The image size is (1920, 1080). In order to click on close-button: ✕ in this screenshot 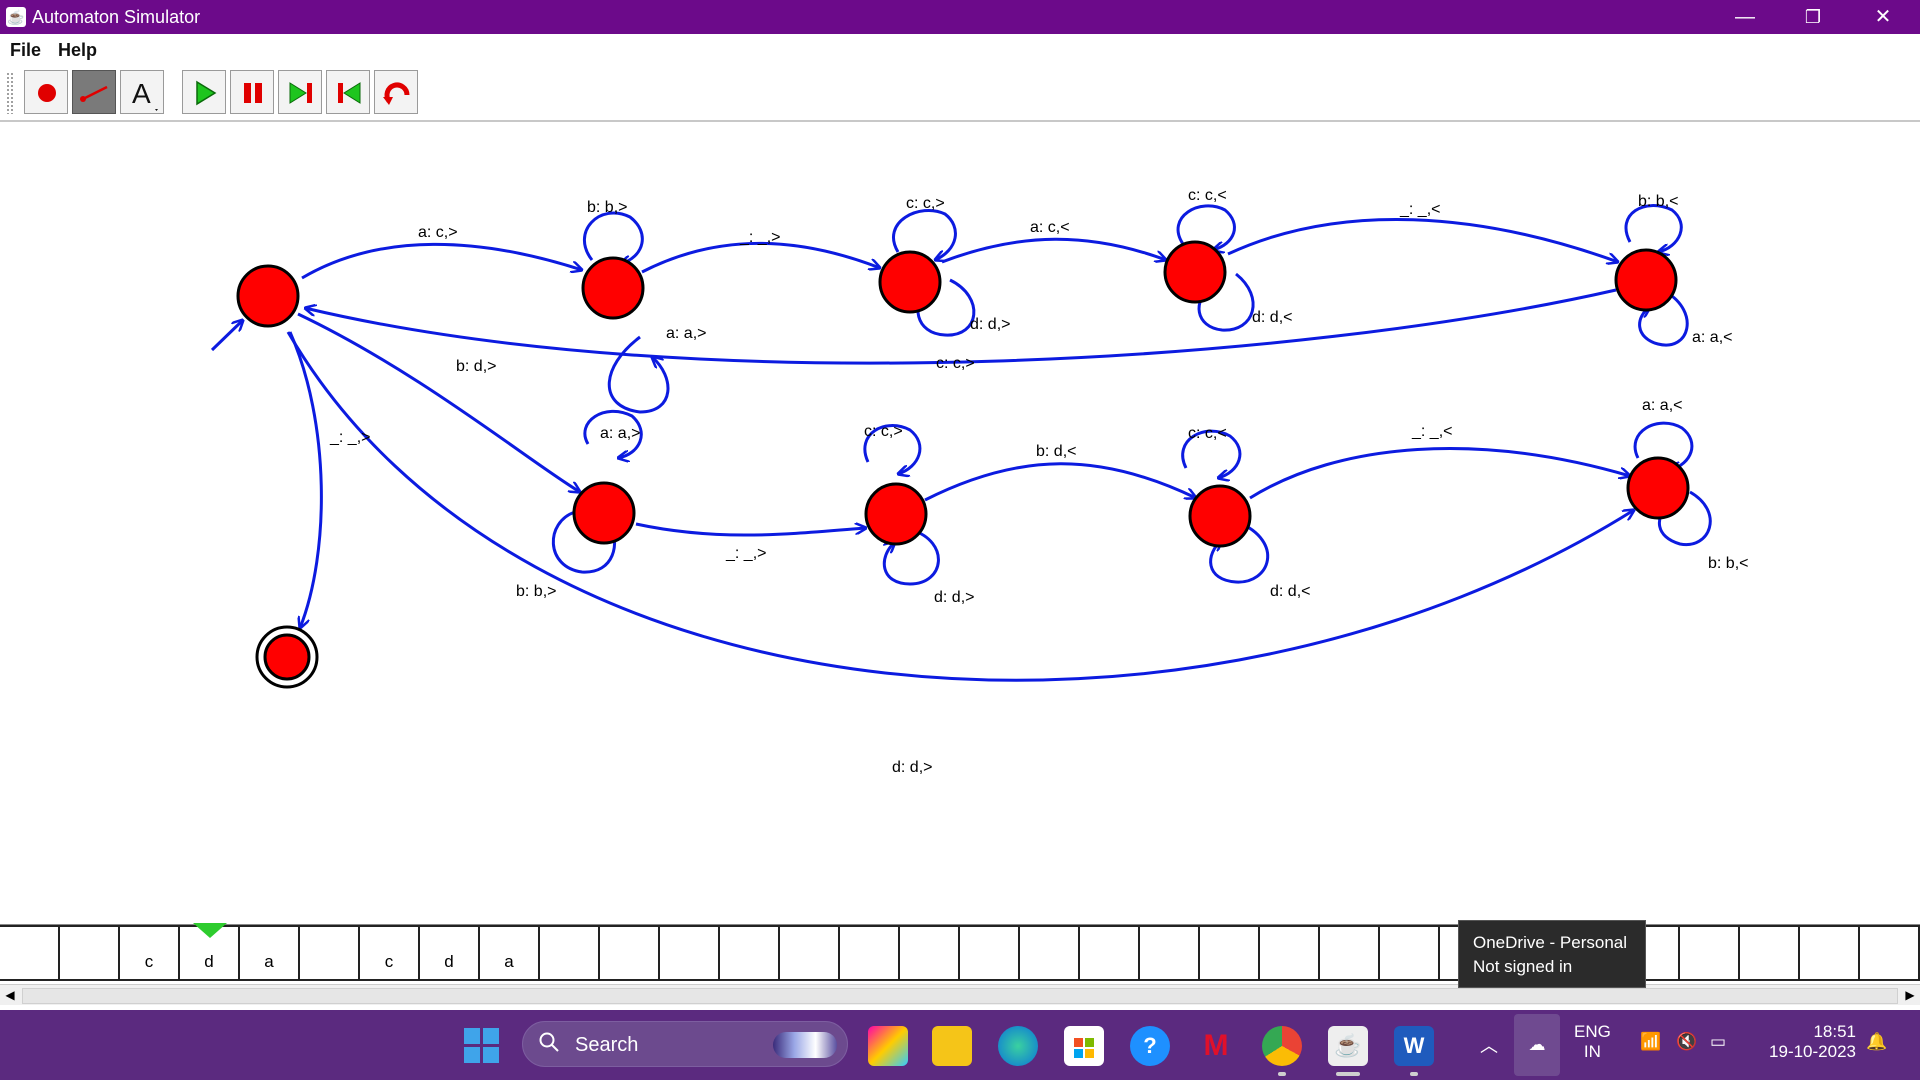, I will do `click(1883, 17)`.